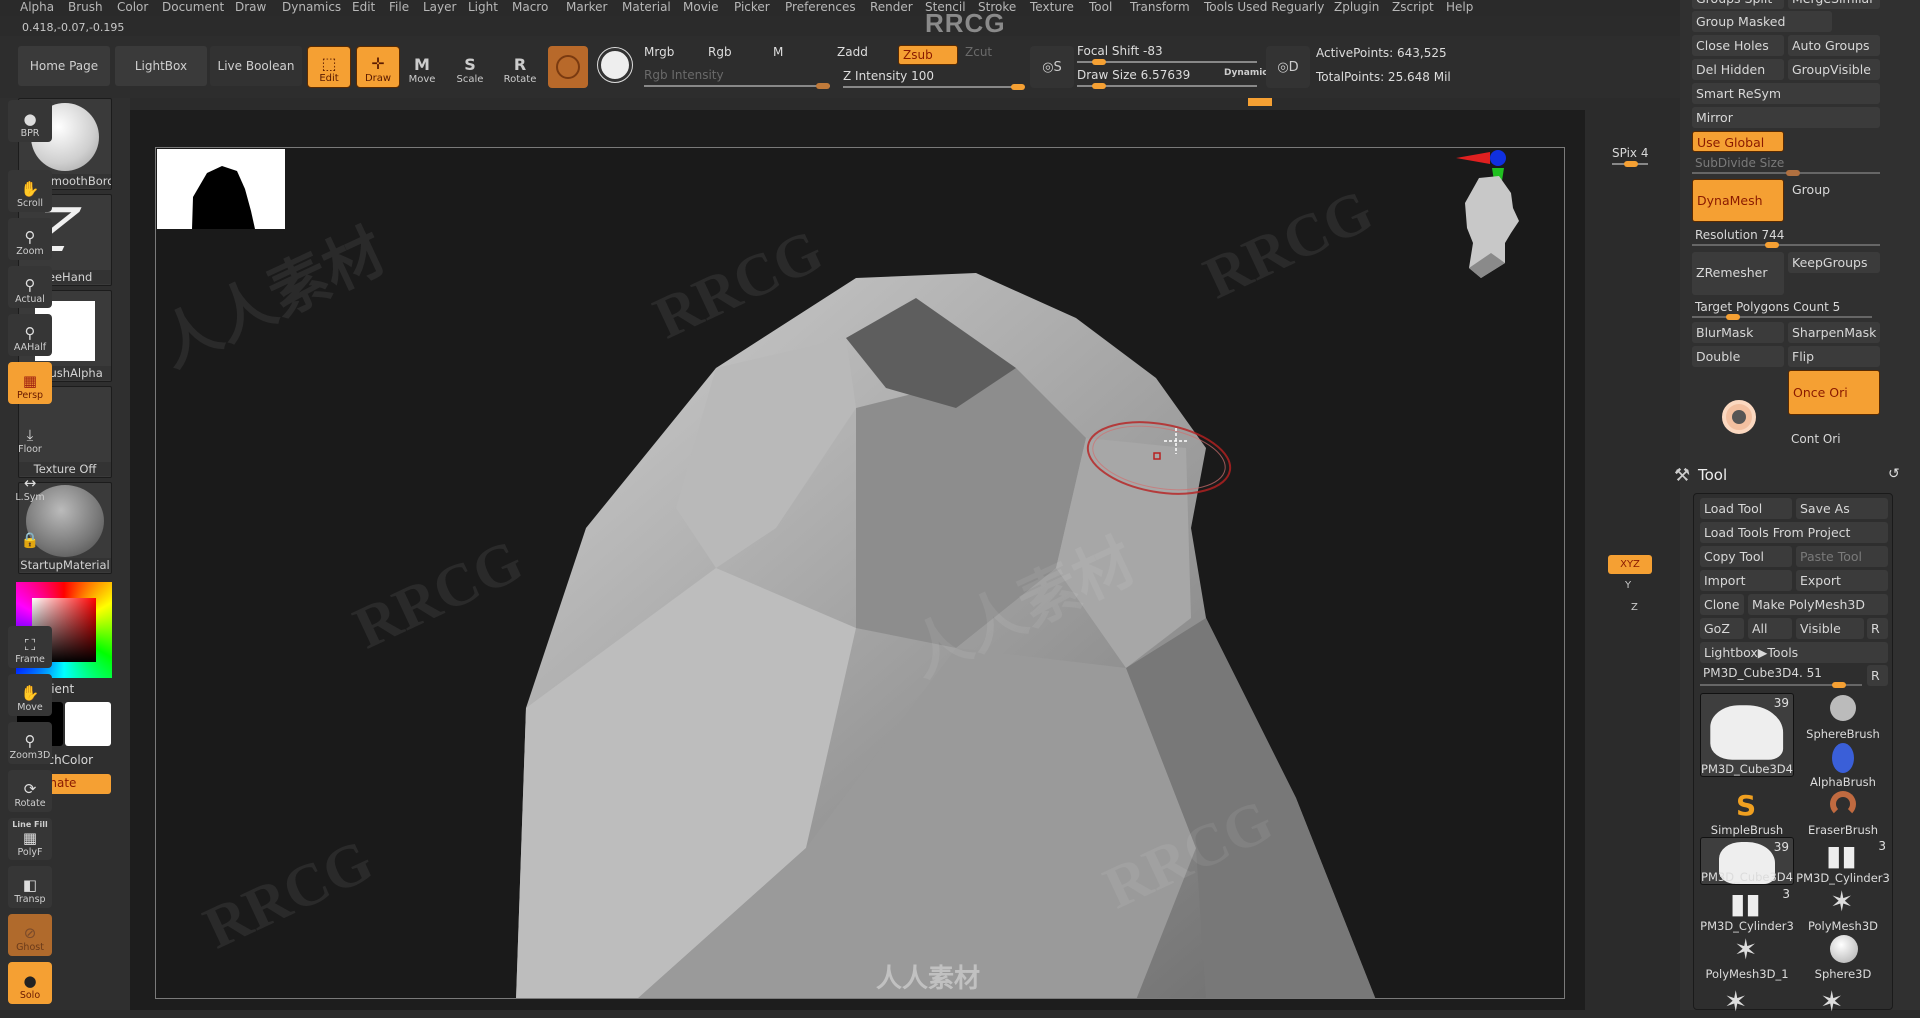 This screenshot has width=1920, height=1018. What do you see at coordinates (1794, 652) in the screenshot?
I see `lightbox-tools-button: Lightbox▶Tools` at bounding box center [1794, 652].